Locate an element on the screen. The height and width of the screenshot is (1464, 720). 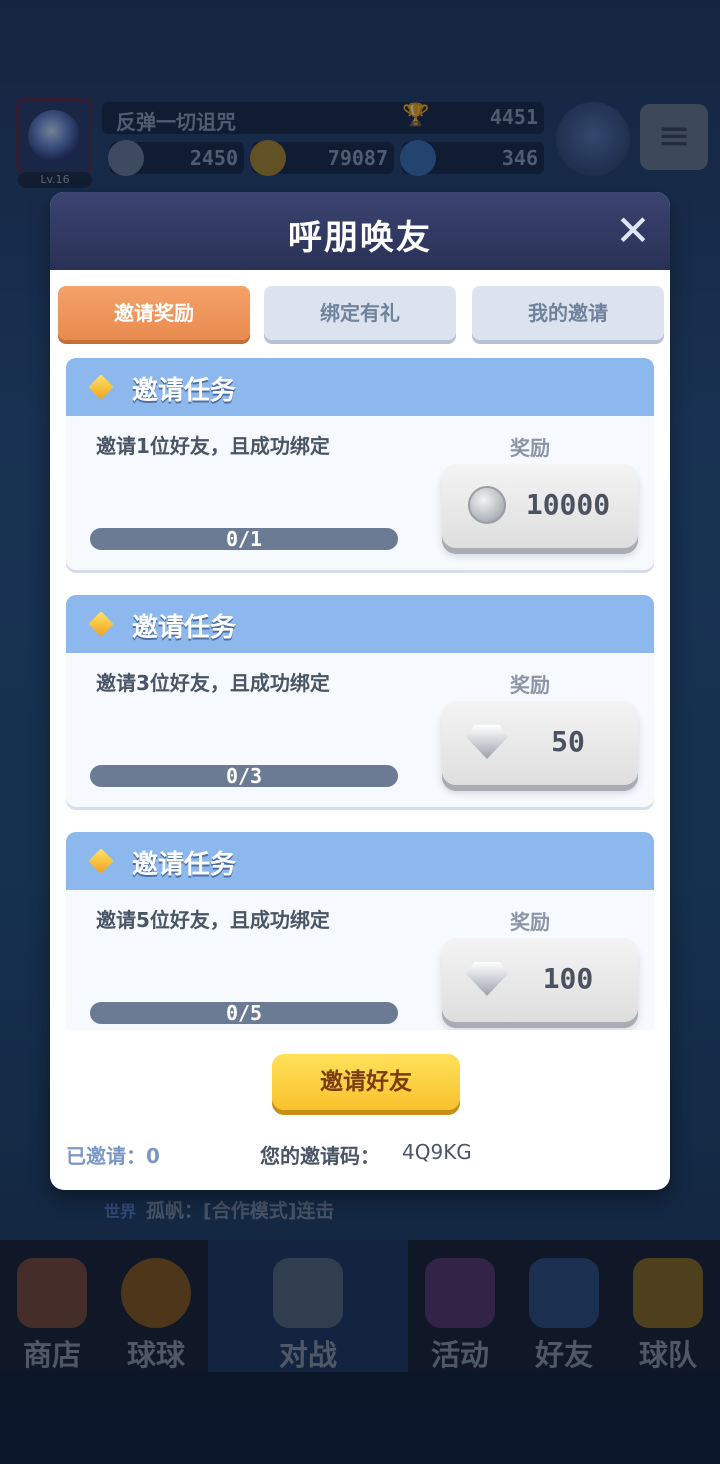
reward-button: 100 is located at coordinates (540, 980).